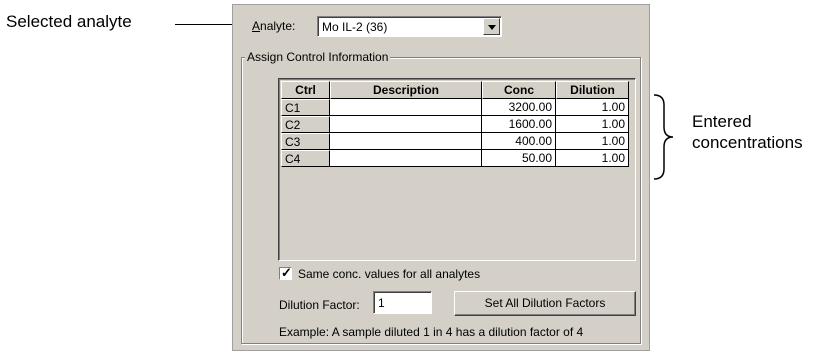 Image resolution: width=833 pixels, height=353 pixels. I want to click on right-brace-icon, so click(663, 137).